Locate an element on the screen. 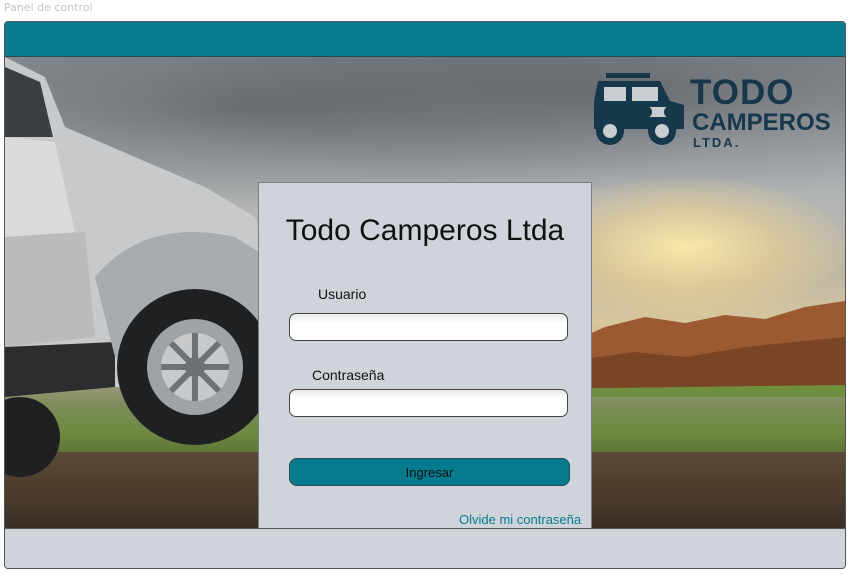 This screenshot has height=577, width=849. page-label: Panel de control is located at coordinates (48, 7).